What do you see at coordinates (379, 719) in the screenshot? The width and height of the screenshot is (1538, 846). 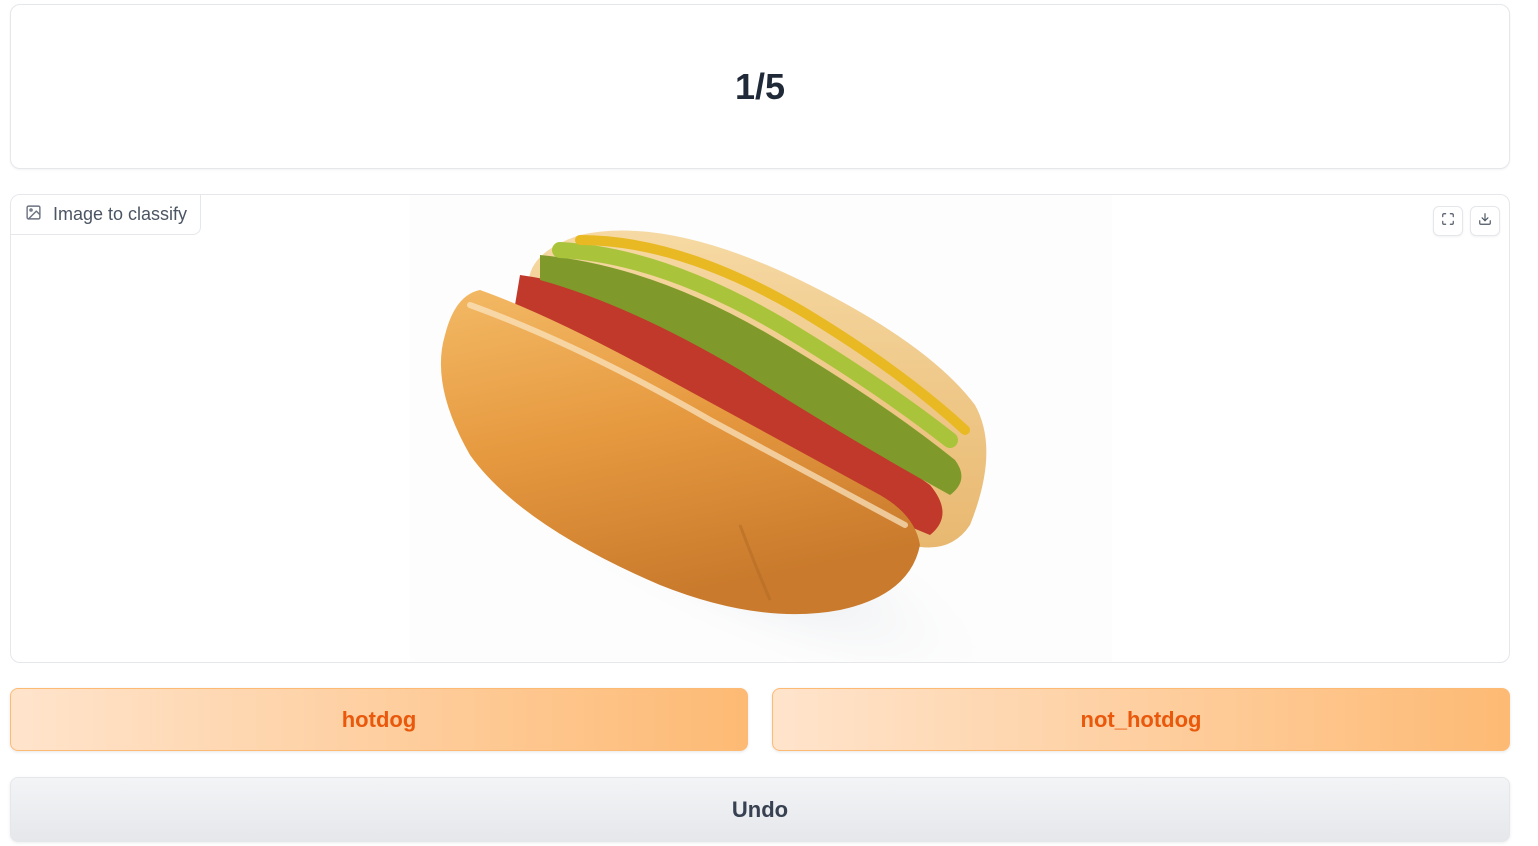 I see `hotdog-button: hotdog` at bounding box center [379, 719].